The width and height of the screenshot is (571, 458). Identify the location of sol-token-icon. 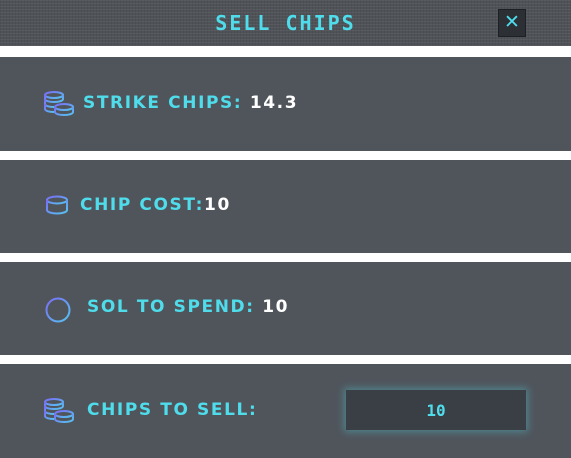
(58, 310).